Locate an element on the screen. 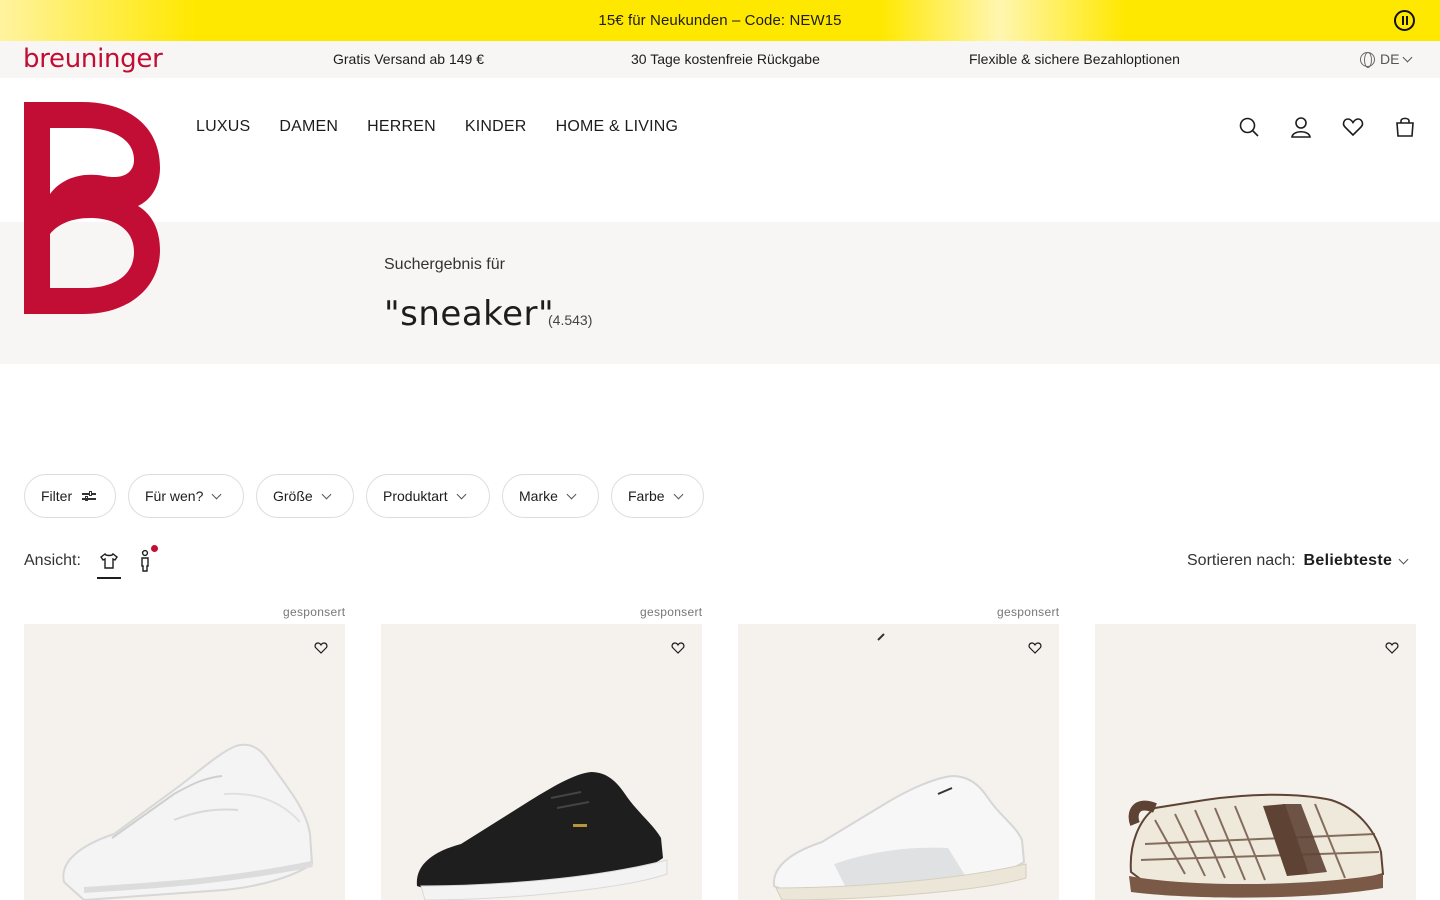 This screenshot has width=1440, height=900. language-label: DE is located at coordinates (1390, 59).